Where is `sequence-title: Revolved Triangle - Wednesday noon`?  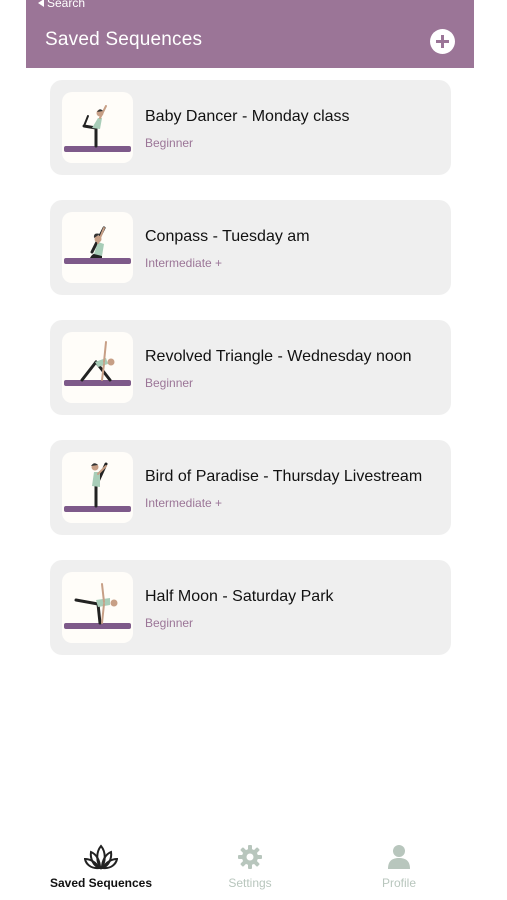 sequence-title: Revolved Triangle - Wednesday noon is located at coordinates (278, 356).